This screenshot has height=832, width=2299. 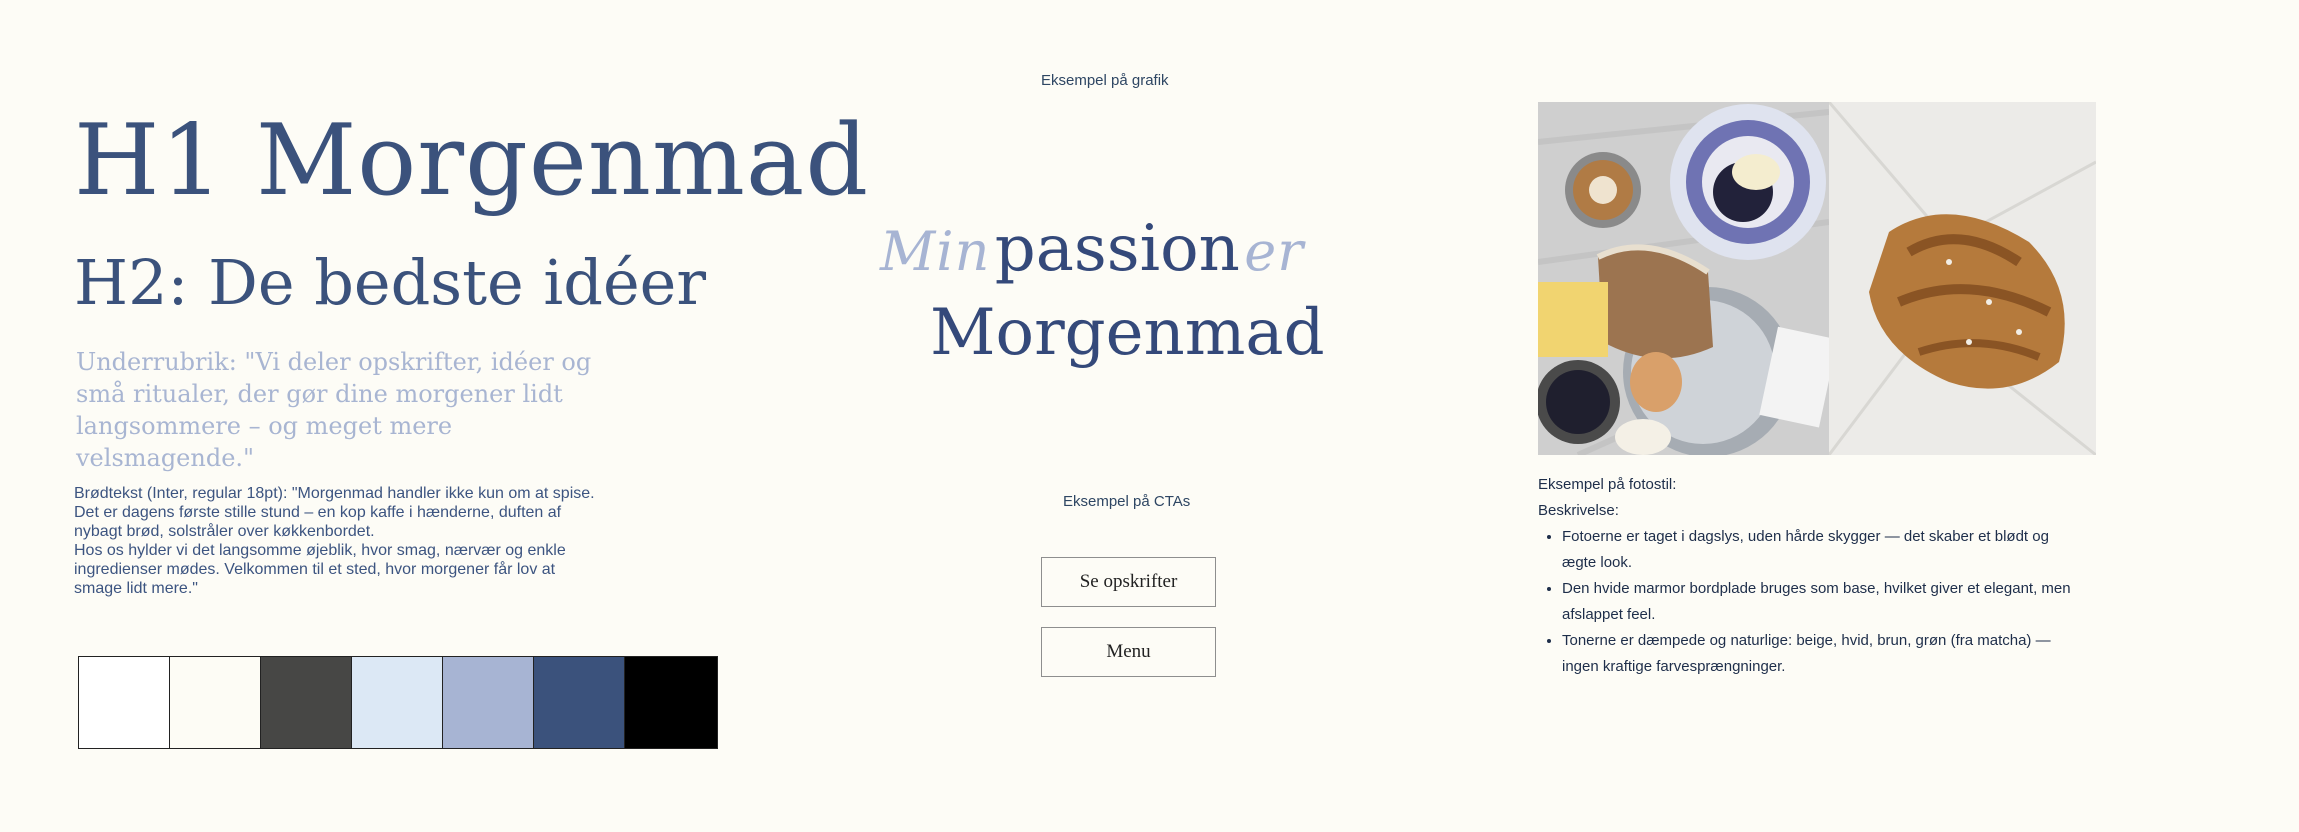 I want to click on graphic-label: Eksempel på grafik, so click(x=1105, y=80).